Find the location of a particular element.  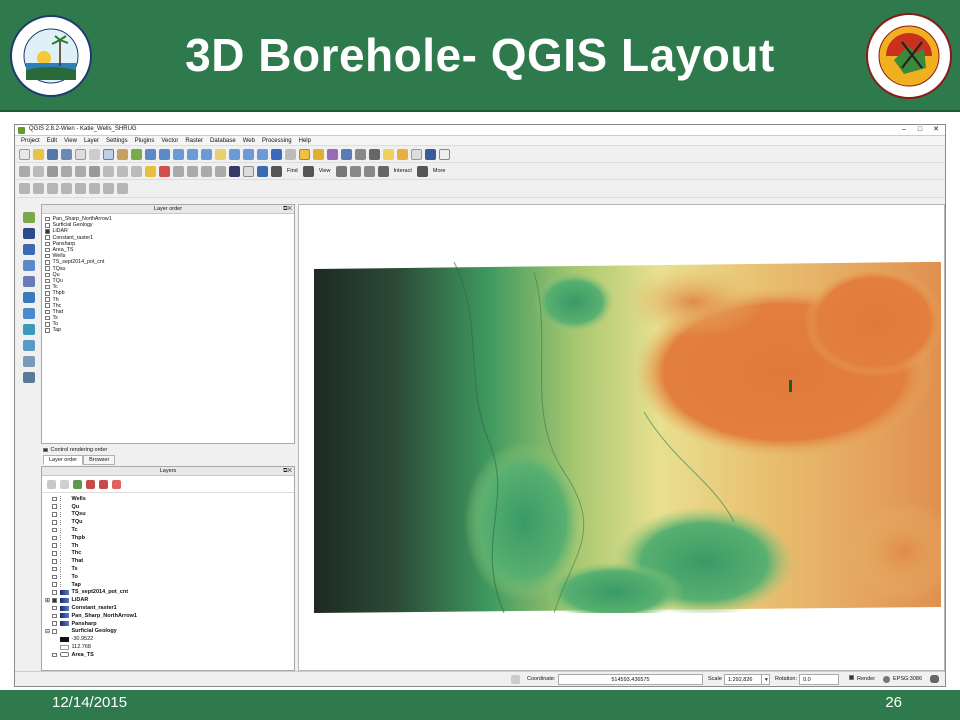

add-wcs-icon is located at coordinates (29, 329).